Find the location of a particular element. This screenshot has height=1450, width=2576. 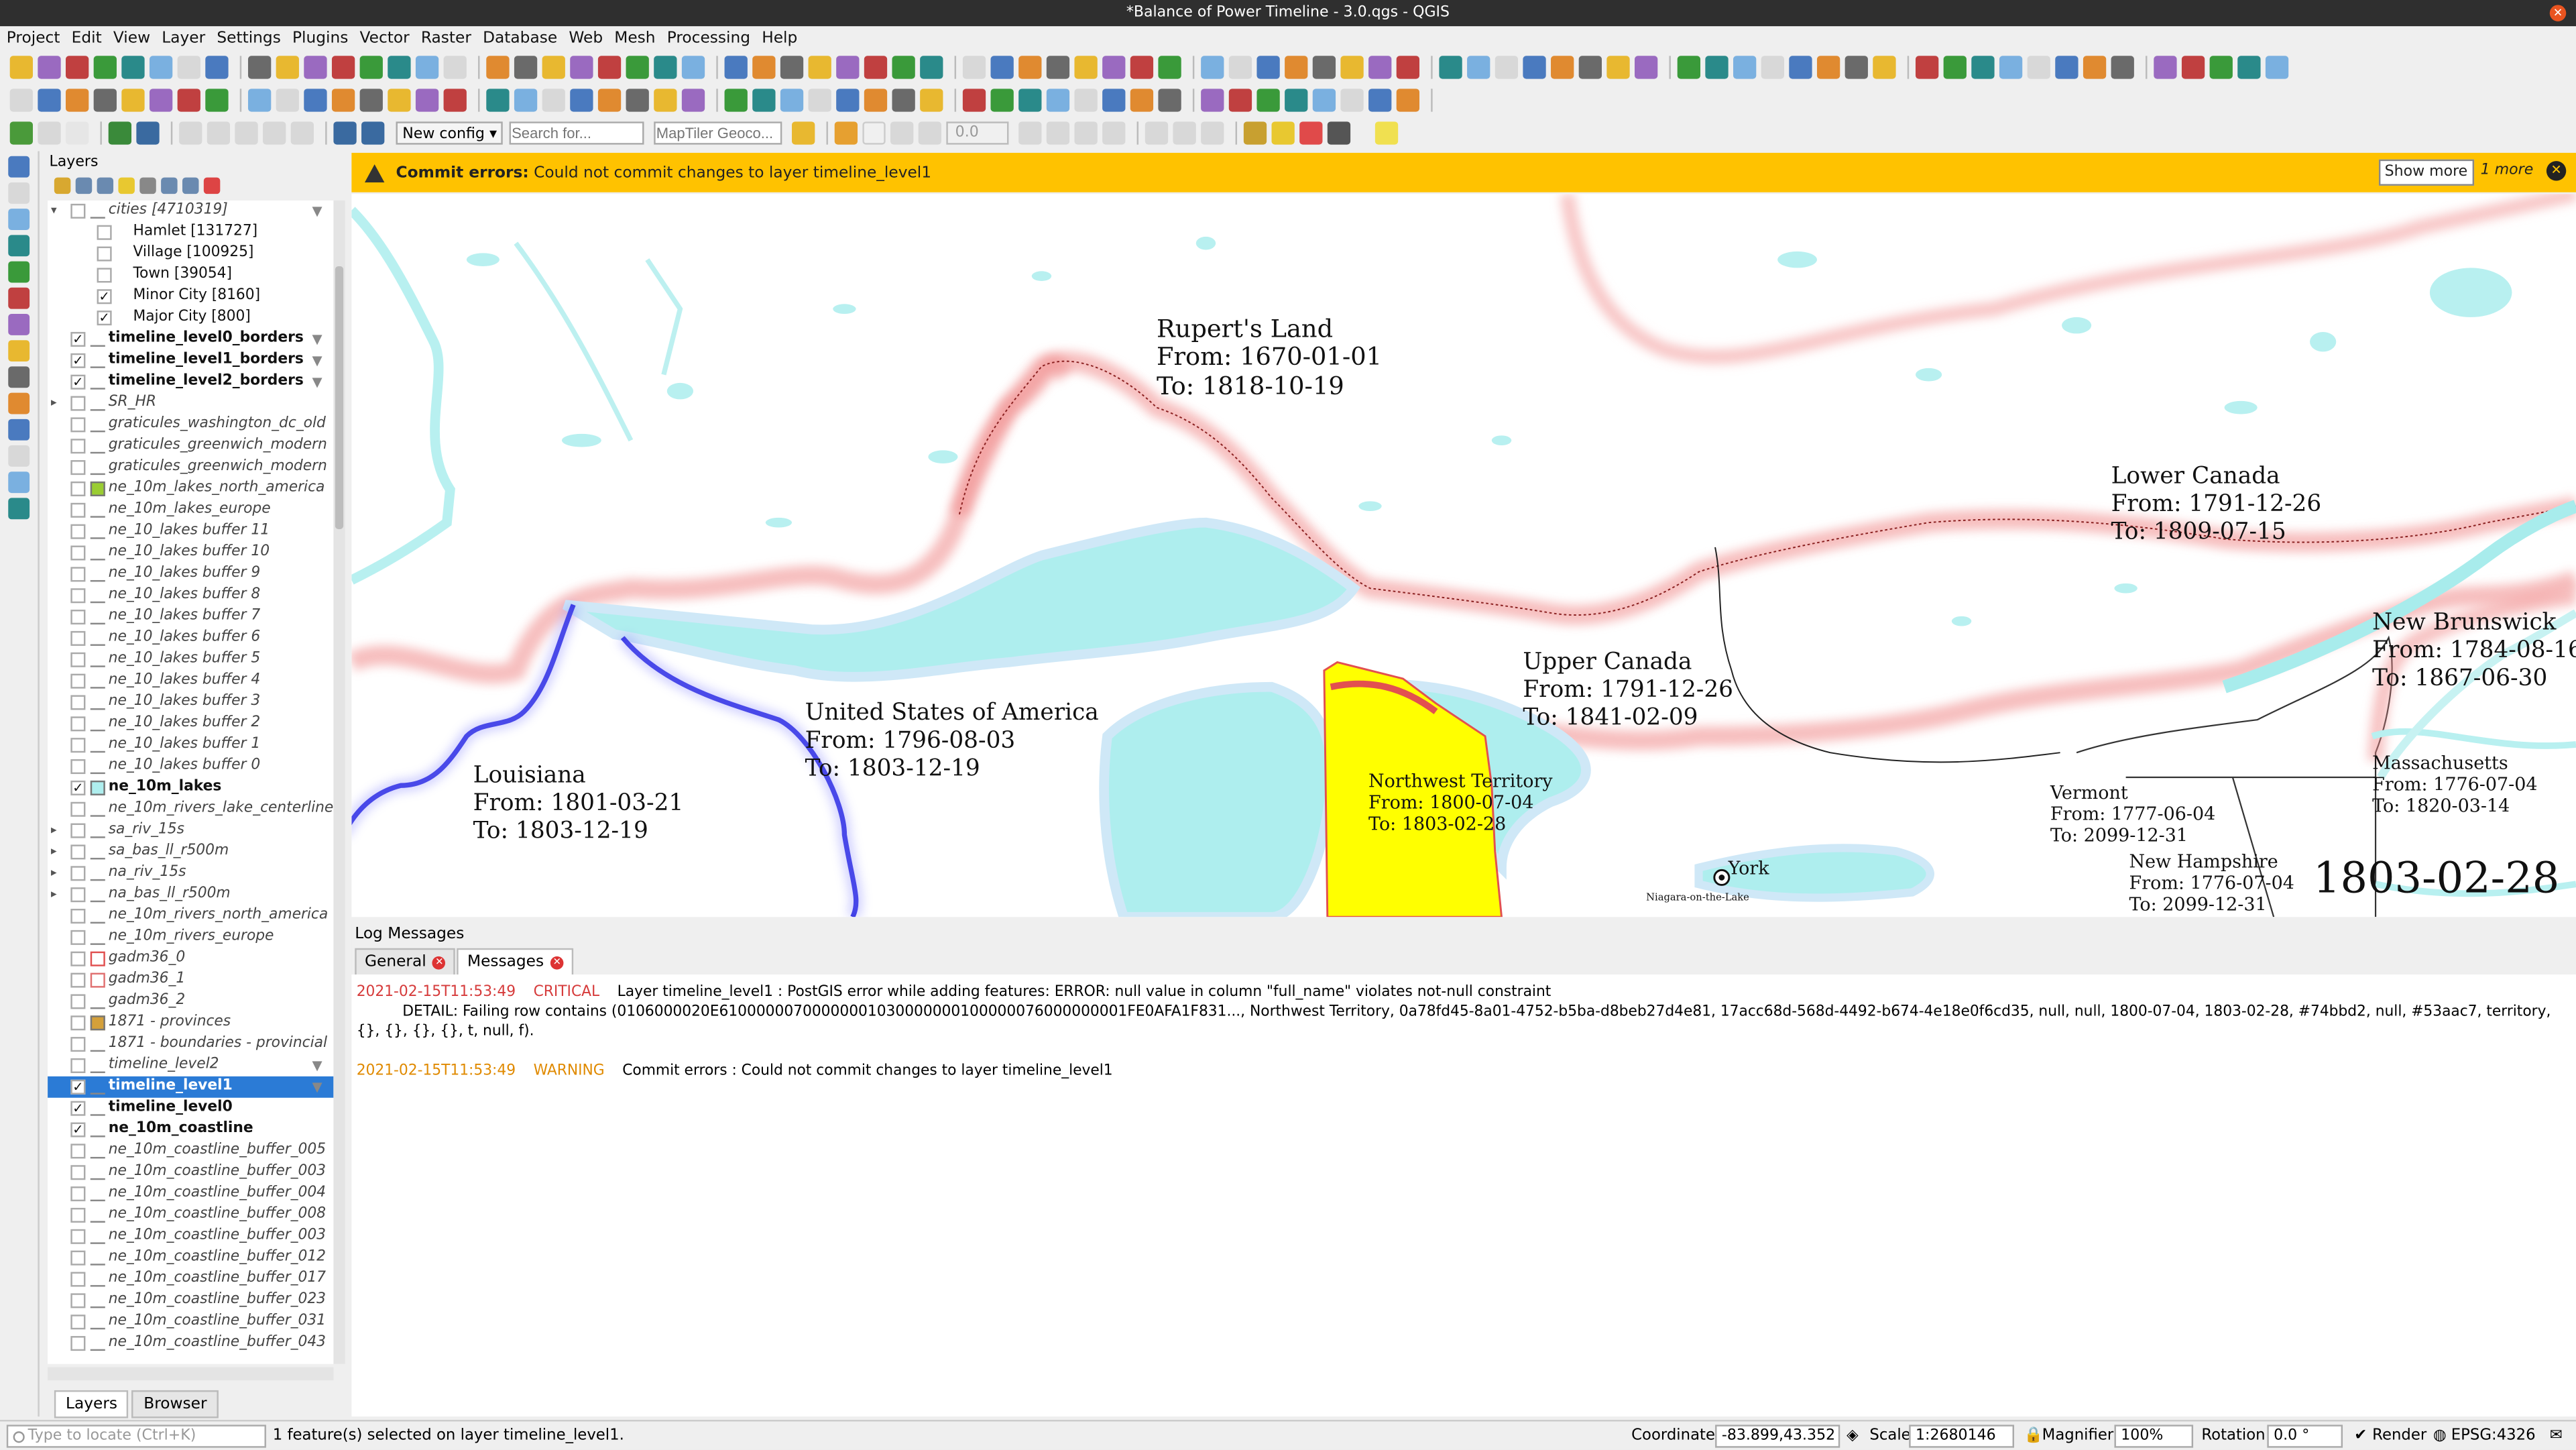

tab-messages: Messages ✕ is located at coordinates (515, 962).